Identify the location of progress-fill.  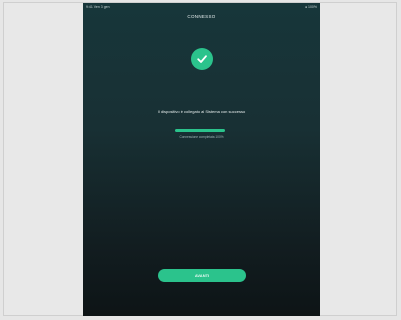
(200, 130).